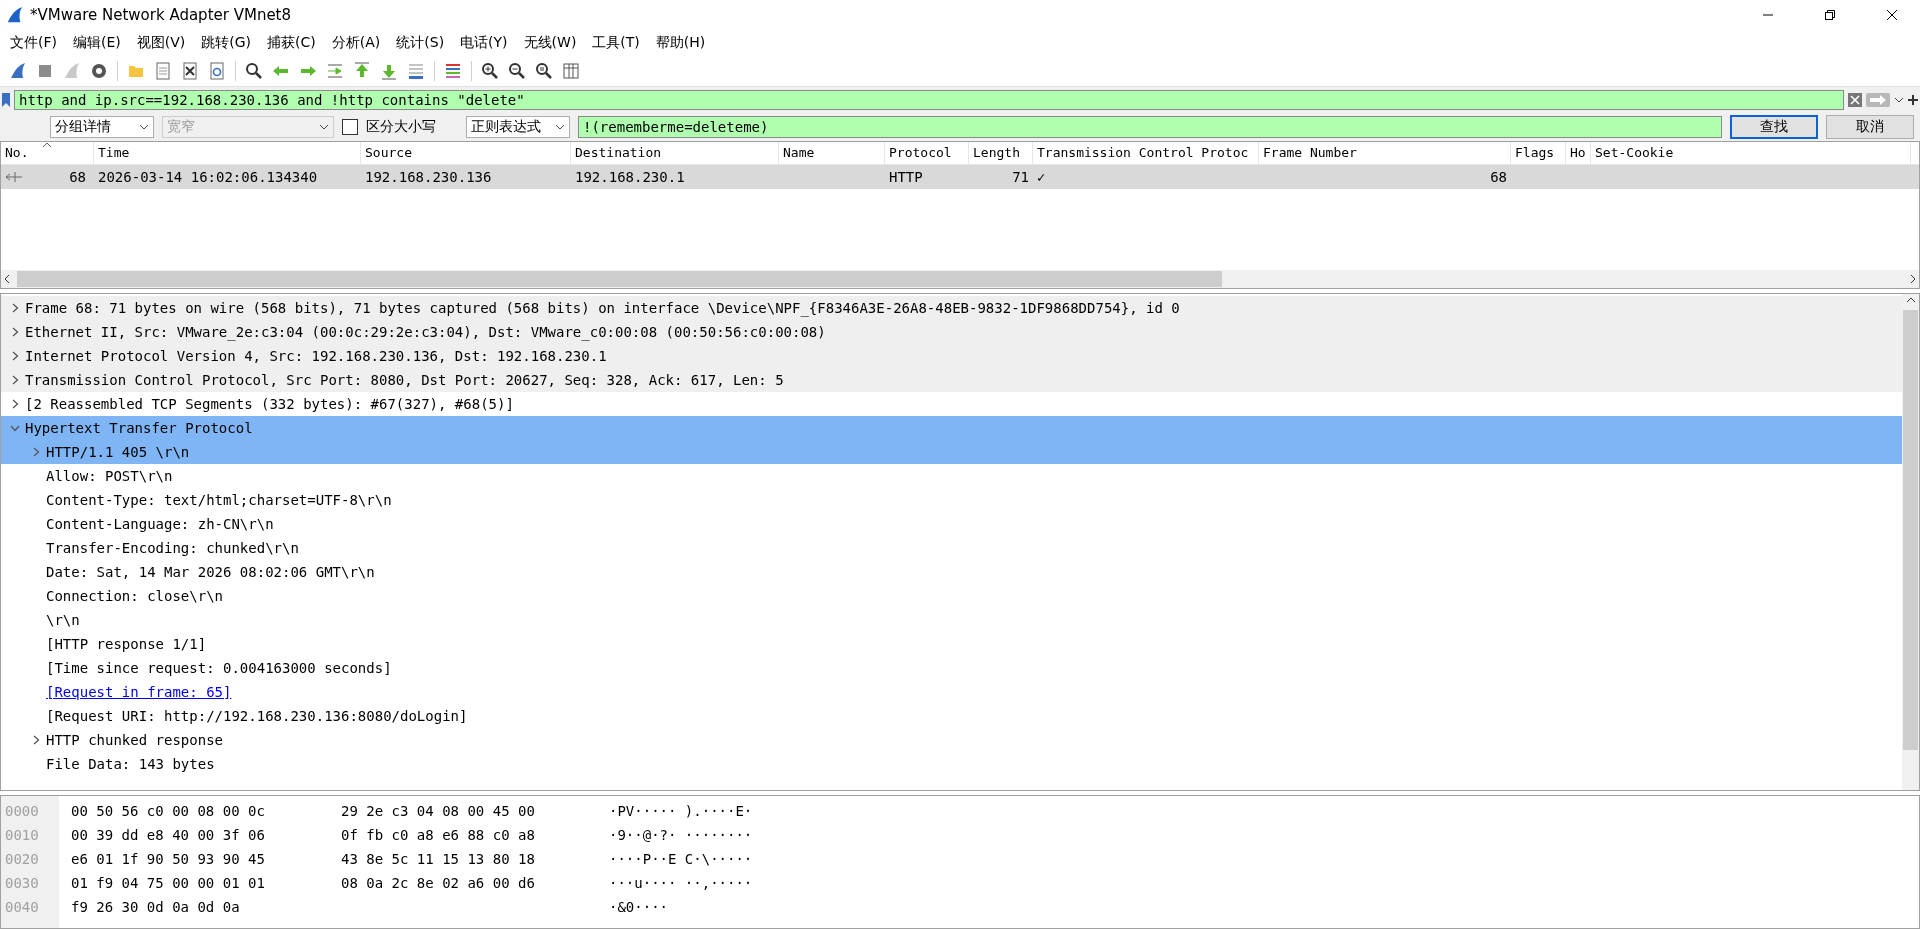  What do you see at coordinates (680, 43) in the screenshot?
I see `menu-item: 帮助(H)` at bounding box center [680, 43].